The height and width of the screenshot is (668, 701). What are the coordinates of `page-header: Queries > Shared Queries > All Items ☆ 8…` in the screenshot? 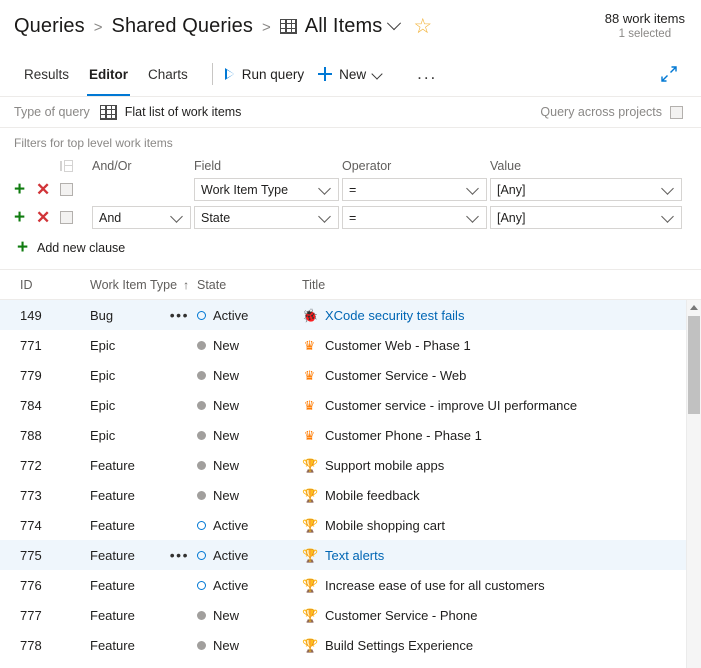 It's located at (350, 26).